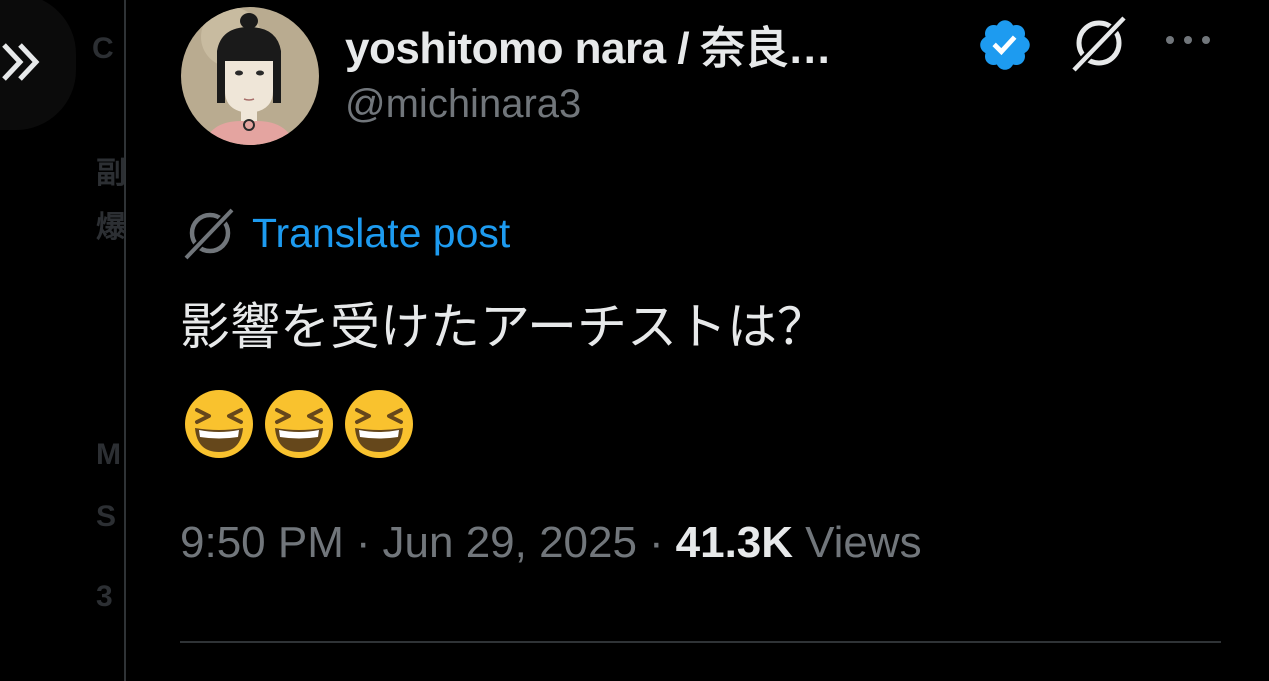 The height and width of the screenshot is (681, 1269). I want to click on avatar, so click(250, 76).